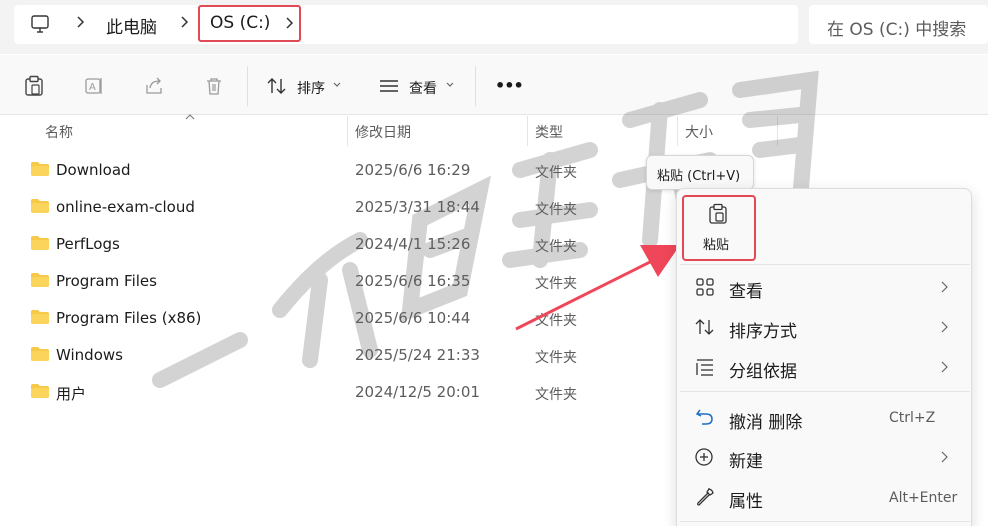 The image size is (988, 526). Describe the element at coordinates (765, 420) in the screenshot. I see `menu-item-undo-delete: 撤消 删除` at that location.